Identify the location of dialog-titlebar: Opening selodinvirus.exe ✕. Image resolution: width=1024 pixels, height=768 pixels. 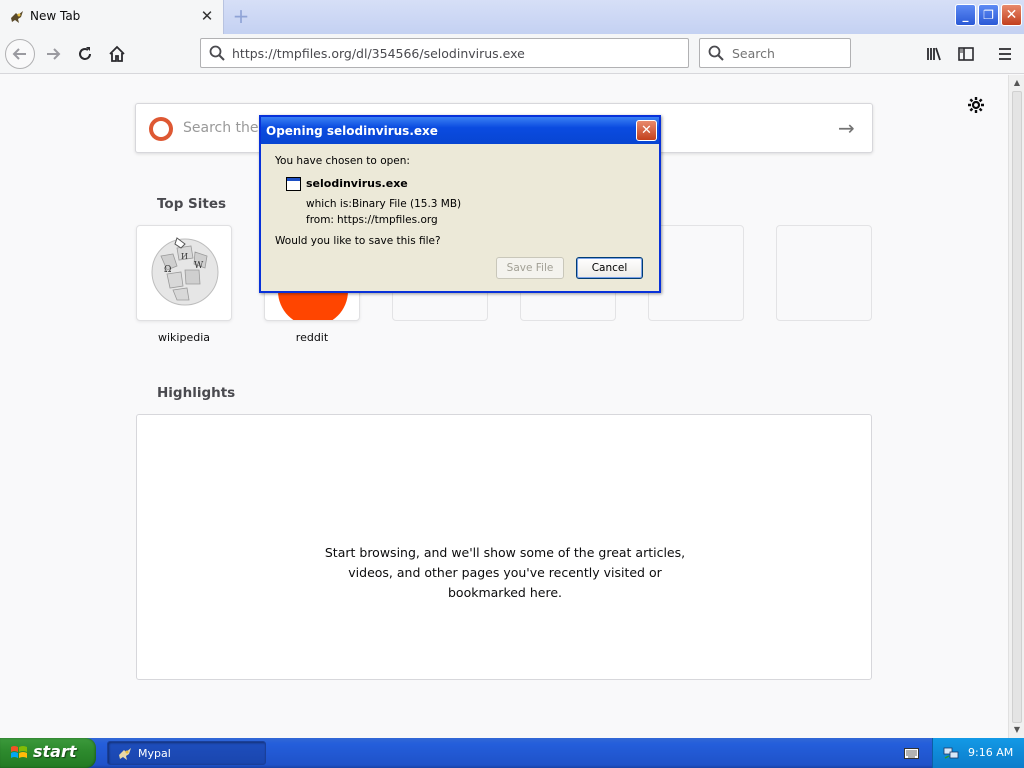
(460, 130).